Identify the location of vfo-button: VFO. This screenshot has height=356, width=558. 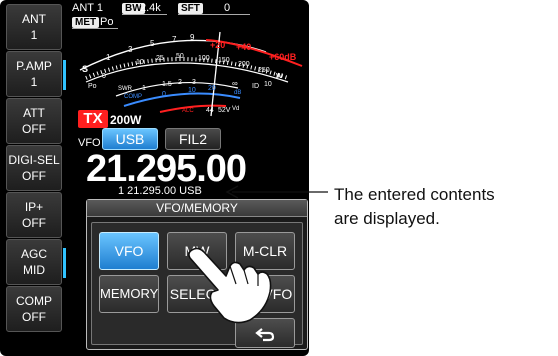
(129, 251).